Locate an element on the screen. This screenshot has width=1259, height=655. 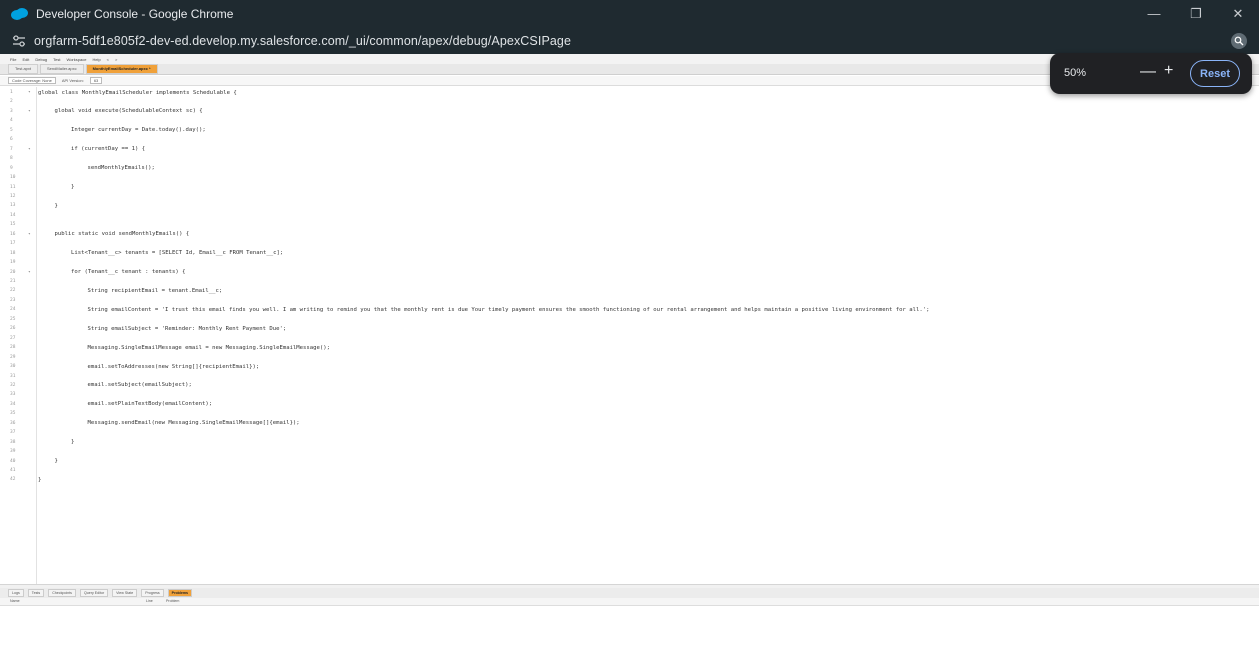
line-number: 5 is located at coordinates (11, 130).